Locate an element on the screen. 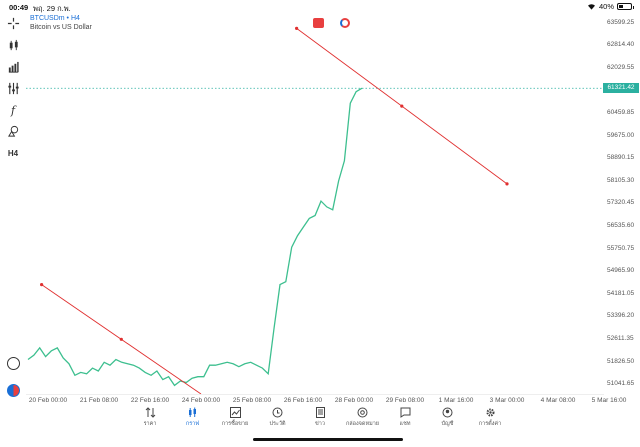  nav-item-2: การซื้อขาย is located at coordinates (235, 422).